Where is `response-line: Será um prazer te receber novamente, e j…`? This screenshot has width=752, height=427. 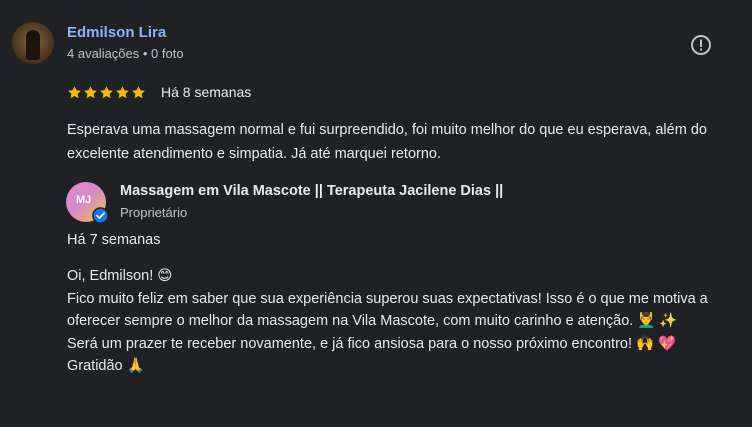 response-line: Será um prazer te receber novamente, e j… is located at coordinates (372, 343).